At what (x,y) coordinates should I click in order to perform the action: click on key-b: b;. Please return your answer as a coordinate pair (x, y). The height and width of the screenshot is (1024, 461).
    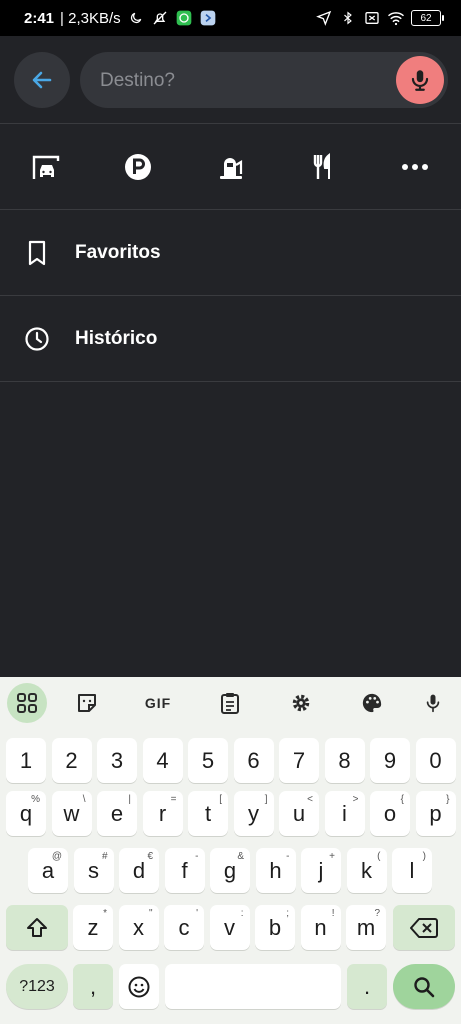
    Looking at the image, I should click on (275, 927).